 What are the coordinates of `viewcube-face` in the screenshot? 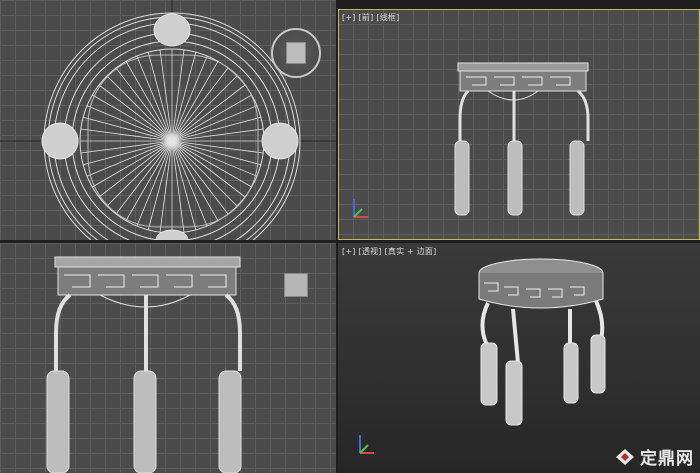 It's located at (296, 53).